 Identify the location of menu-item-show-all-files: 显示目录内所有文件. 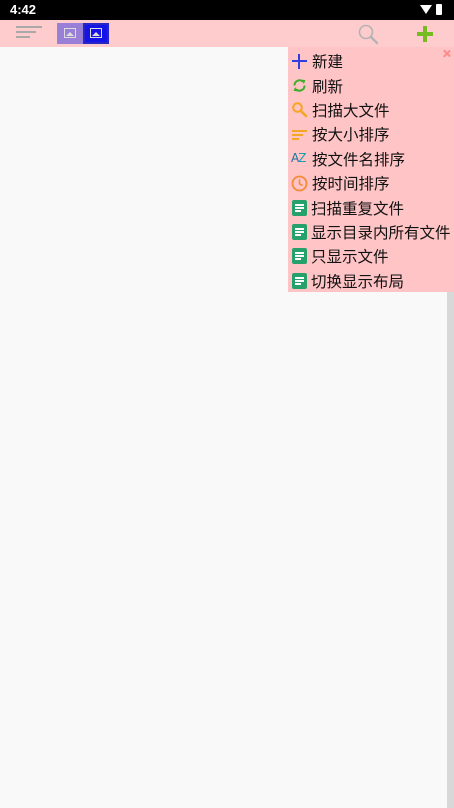
(371, 232).